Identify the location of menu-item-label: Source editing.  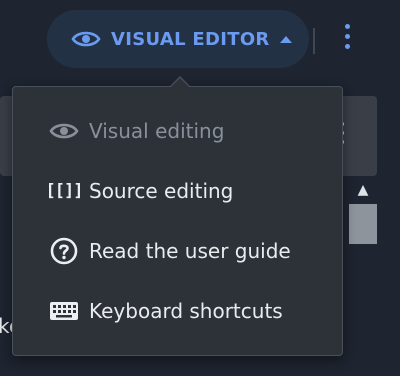
(161, 191).